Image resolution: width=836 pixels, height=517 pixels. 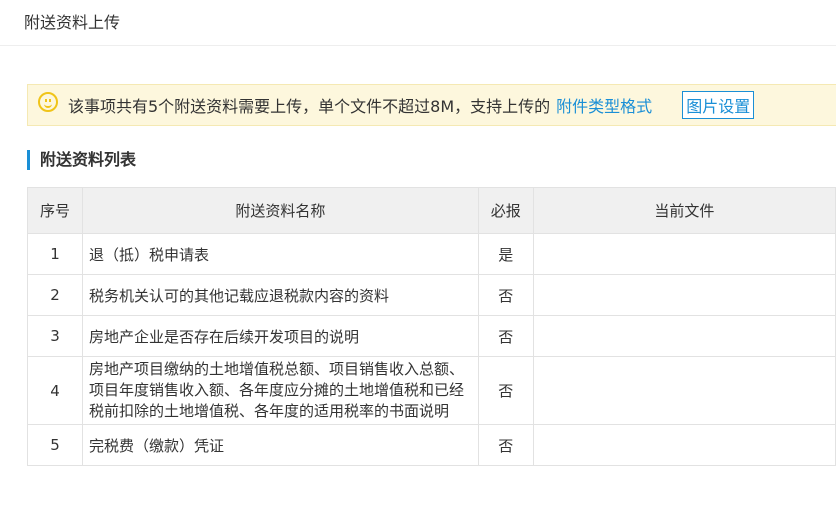 What do you see at coordinates (505, 254) in the screenshot?
I see `row-required: 是` at bounding box center [505, 254].